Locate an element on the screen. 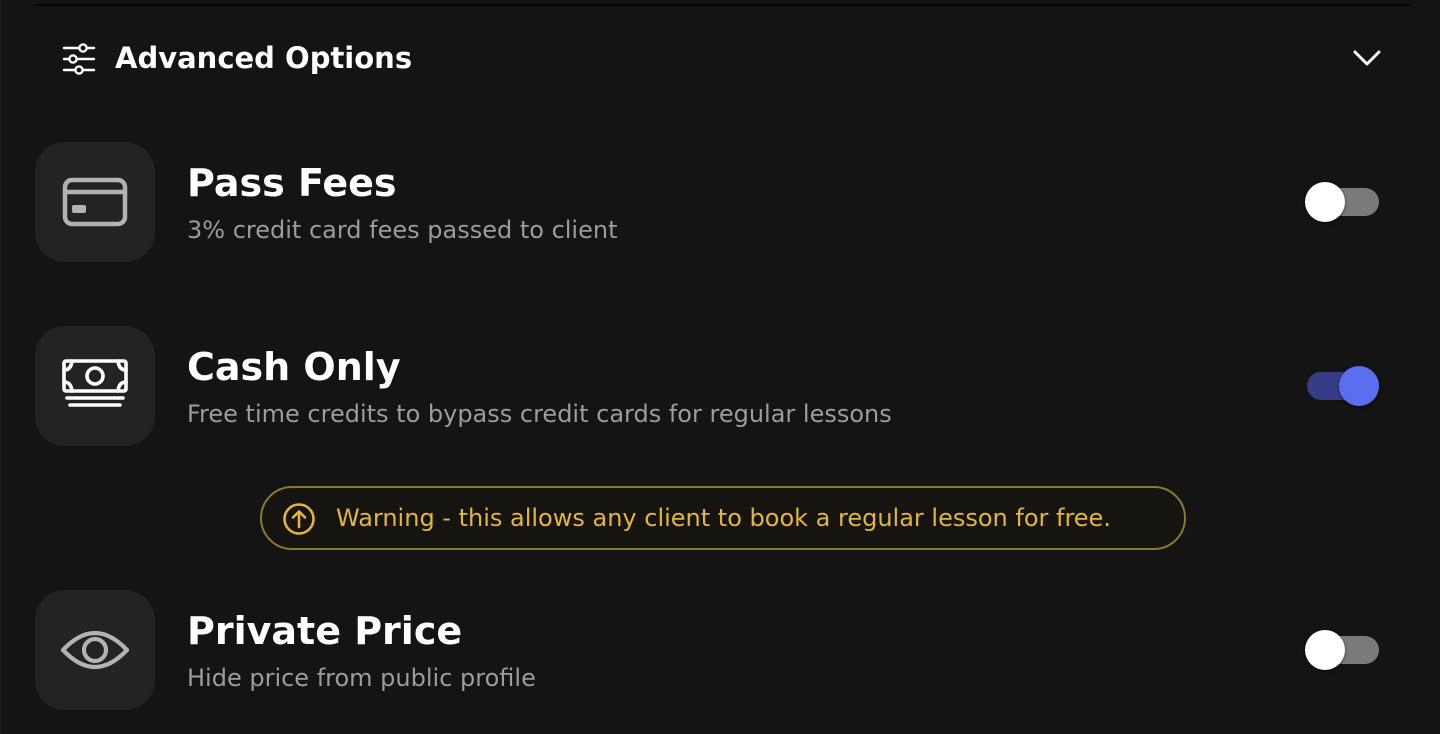 This screenshot has height=734, width=1440. option-title: Pass Fees is located at coordinates (292, 183).